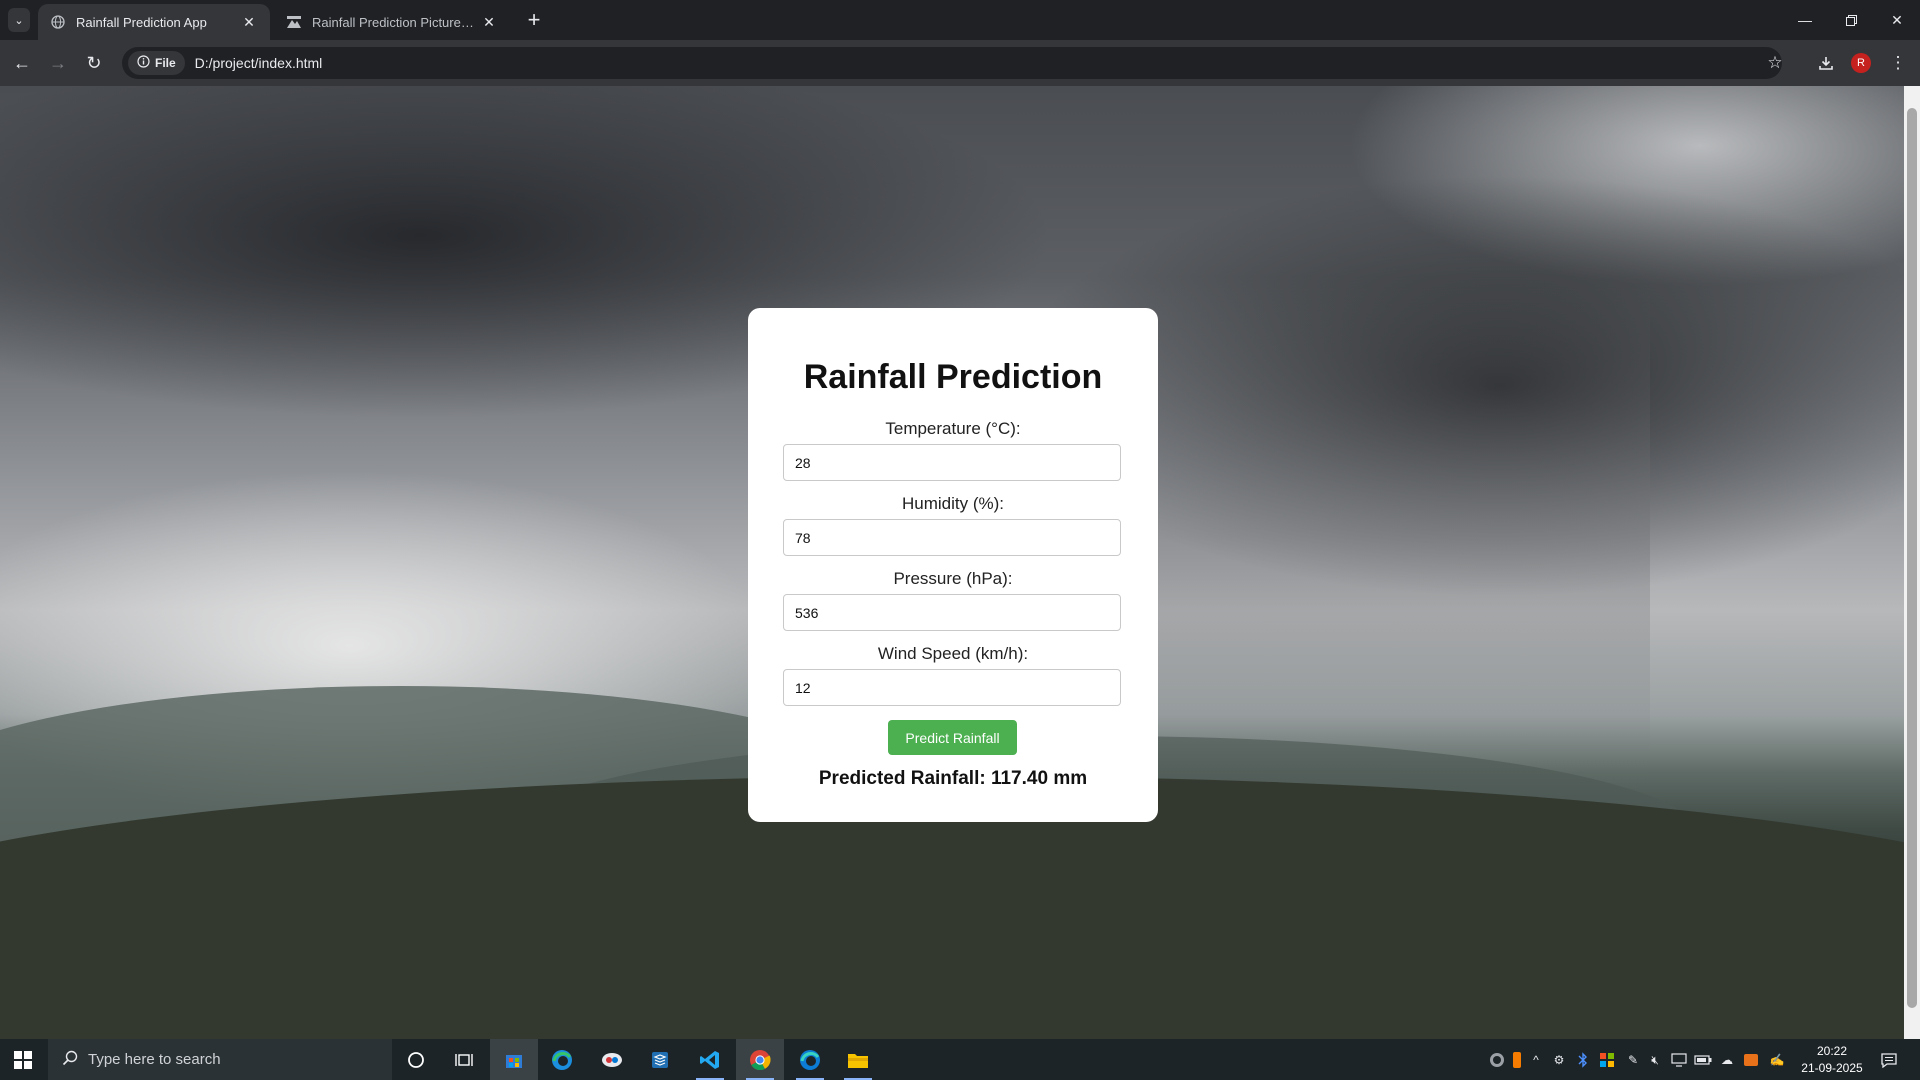 Image resolution: width=1920 pixels, height=1080 pixels. What do you see at coordinates (953, 428) in the screenshot?
I see `temperature-label: Temperature (°C):` at bounding box center [953, 428].